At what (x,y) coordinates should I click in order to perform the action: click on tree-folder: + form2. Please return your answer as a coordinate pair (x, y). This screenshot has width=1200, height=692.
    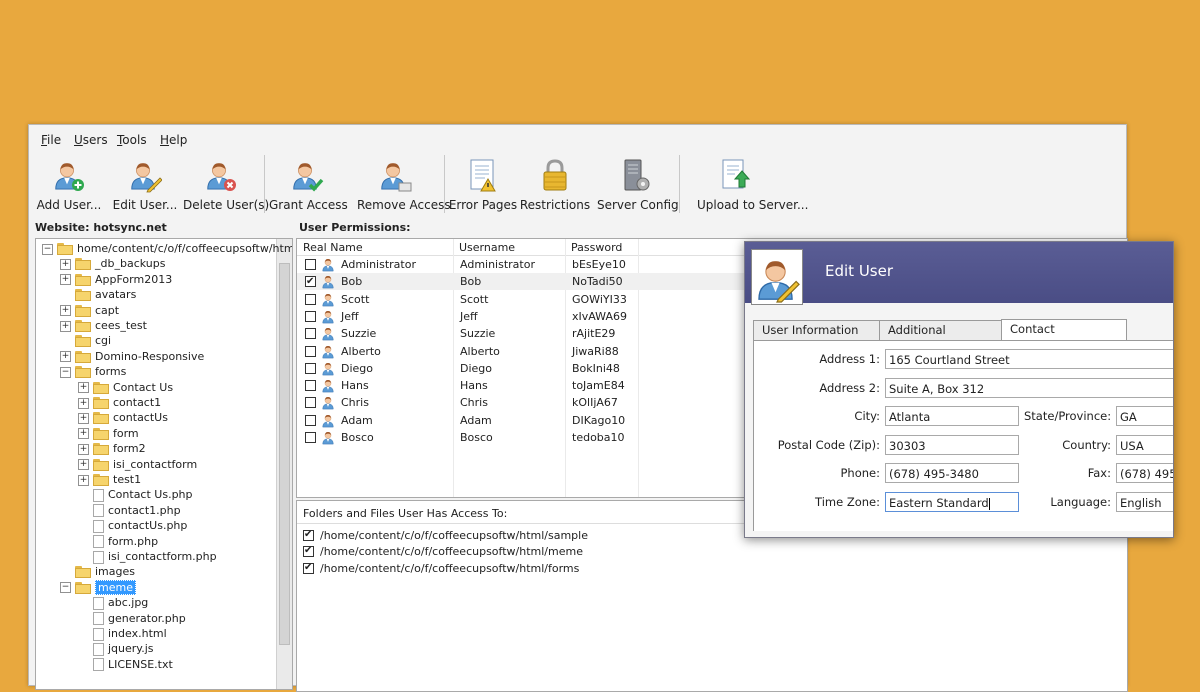
    Looking at the image, I should click on (112, 448).